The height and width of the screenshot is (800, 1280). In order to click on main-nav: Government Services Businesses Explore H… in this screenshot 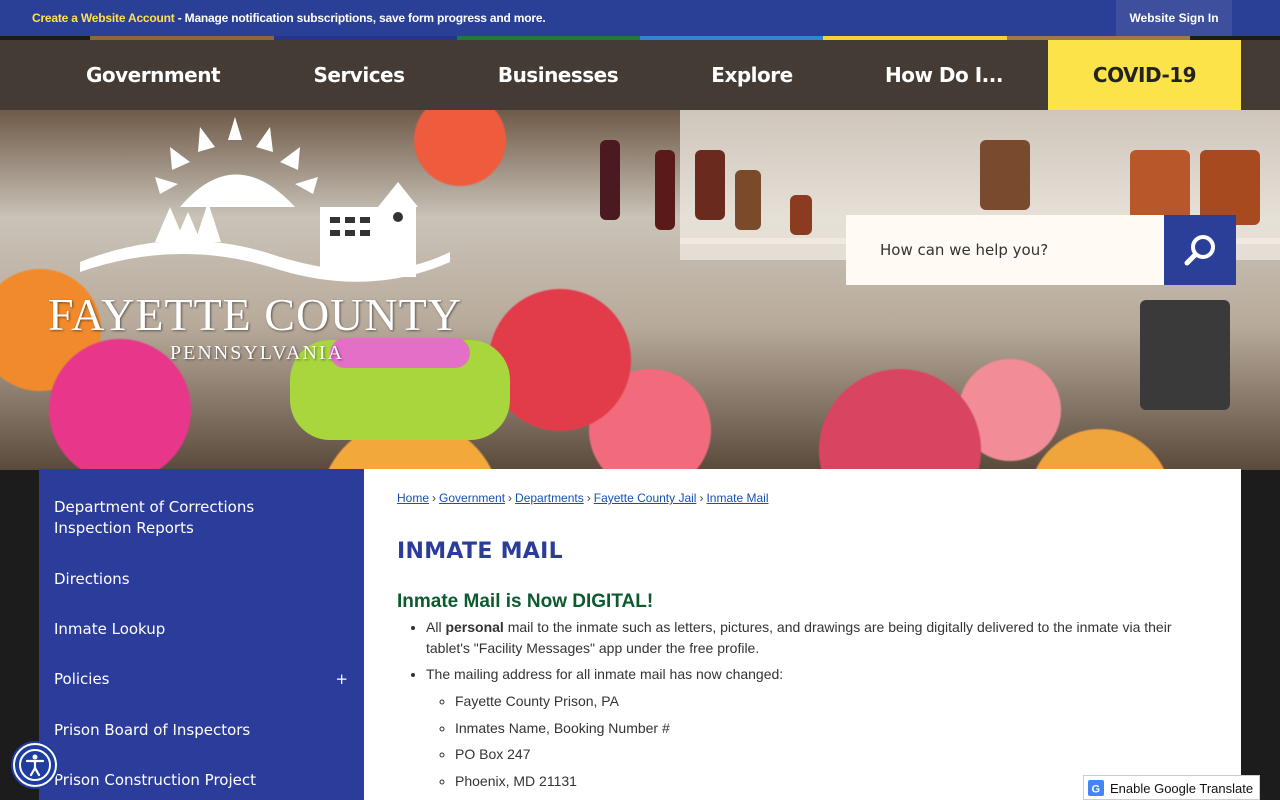, I will do `click(640, 75)`.